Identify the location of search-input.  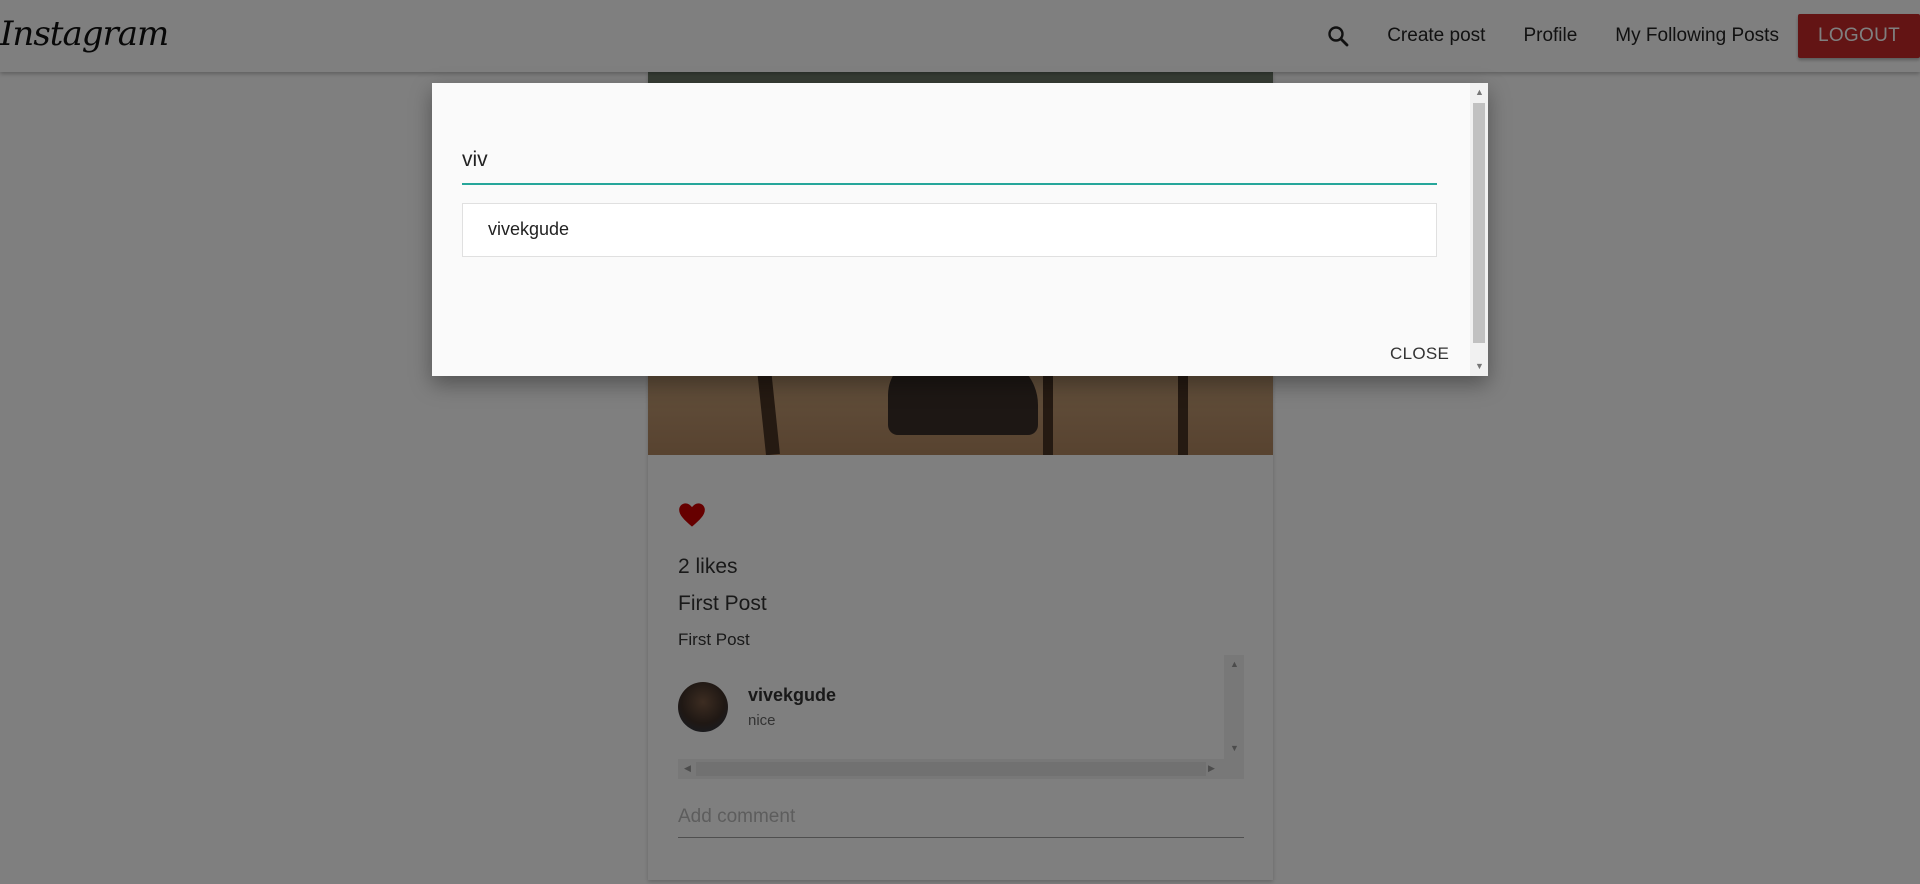
(949, 161).